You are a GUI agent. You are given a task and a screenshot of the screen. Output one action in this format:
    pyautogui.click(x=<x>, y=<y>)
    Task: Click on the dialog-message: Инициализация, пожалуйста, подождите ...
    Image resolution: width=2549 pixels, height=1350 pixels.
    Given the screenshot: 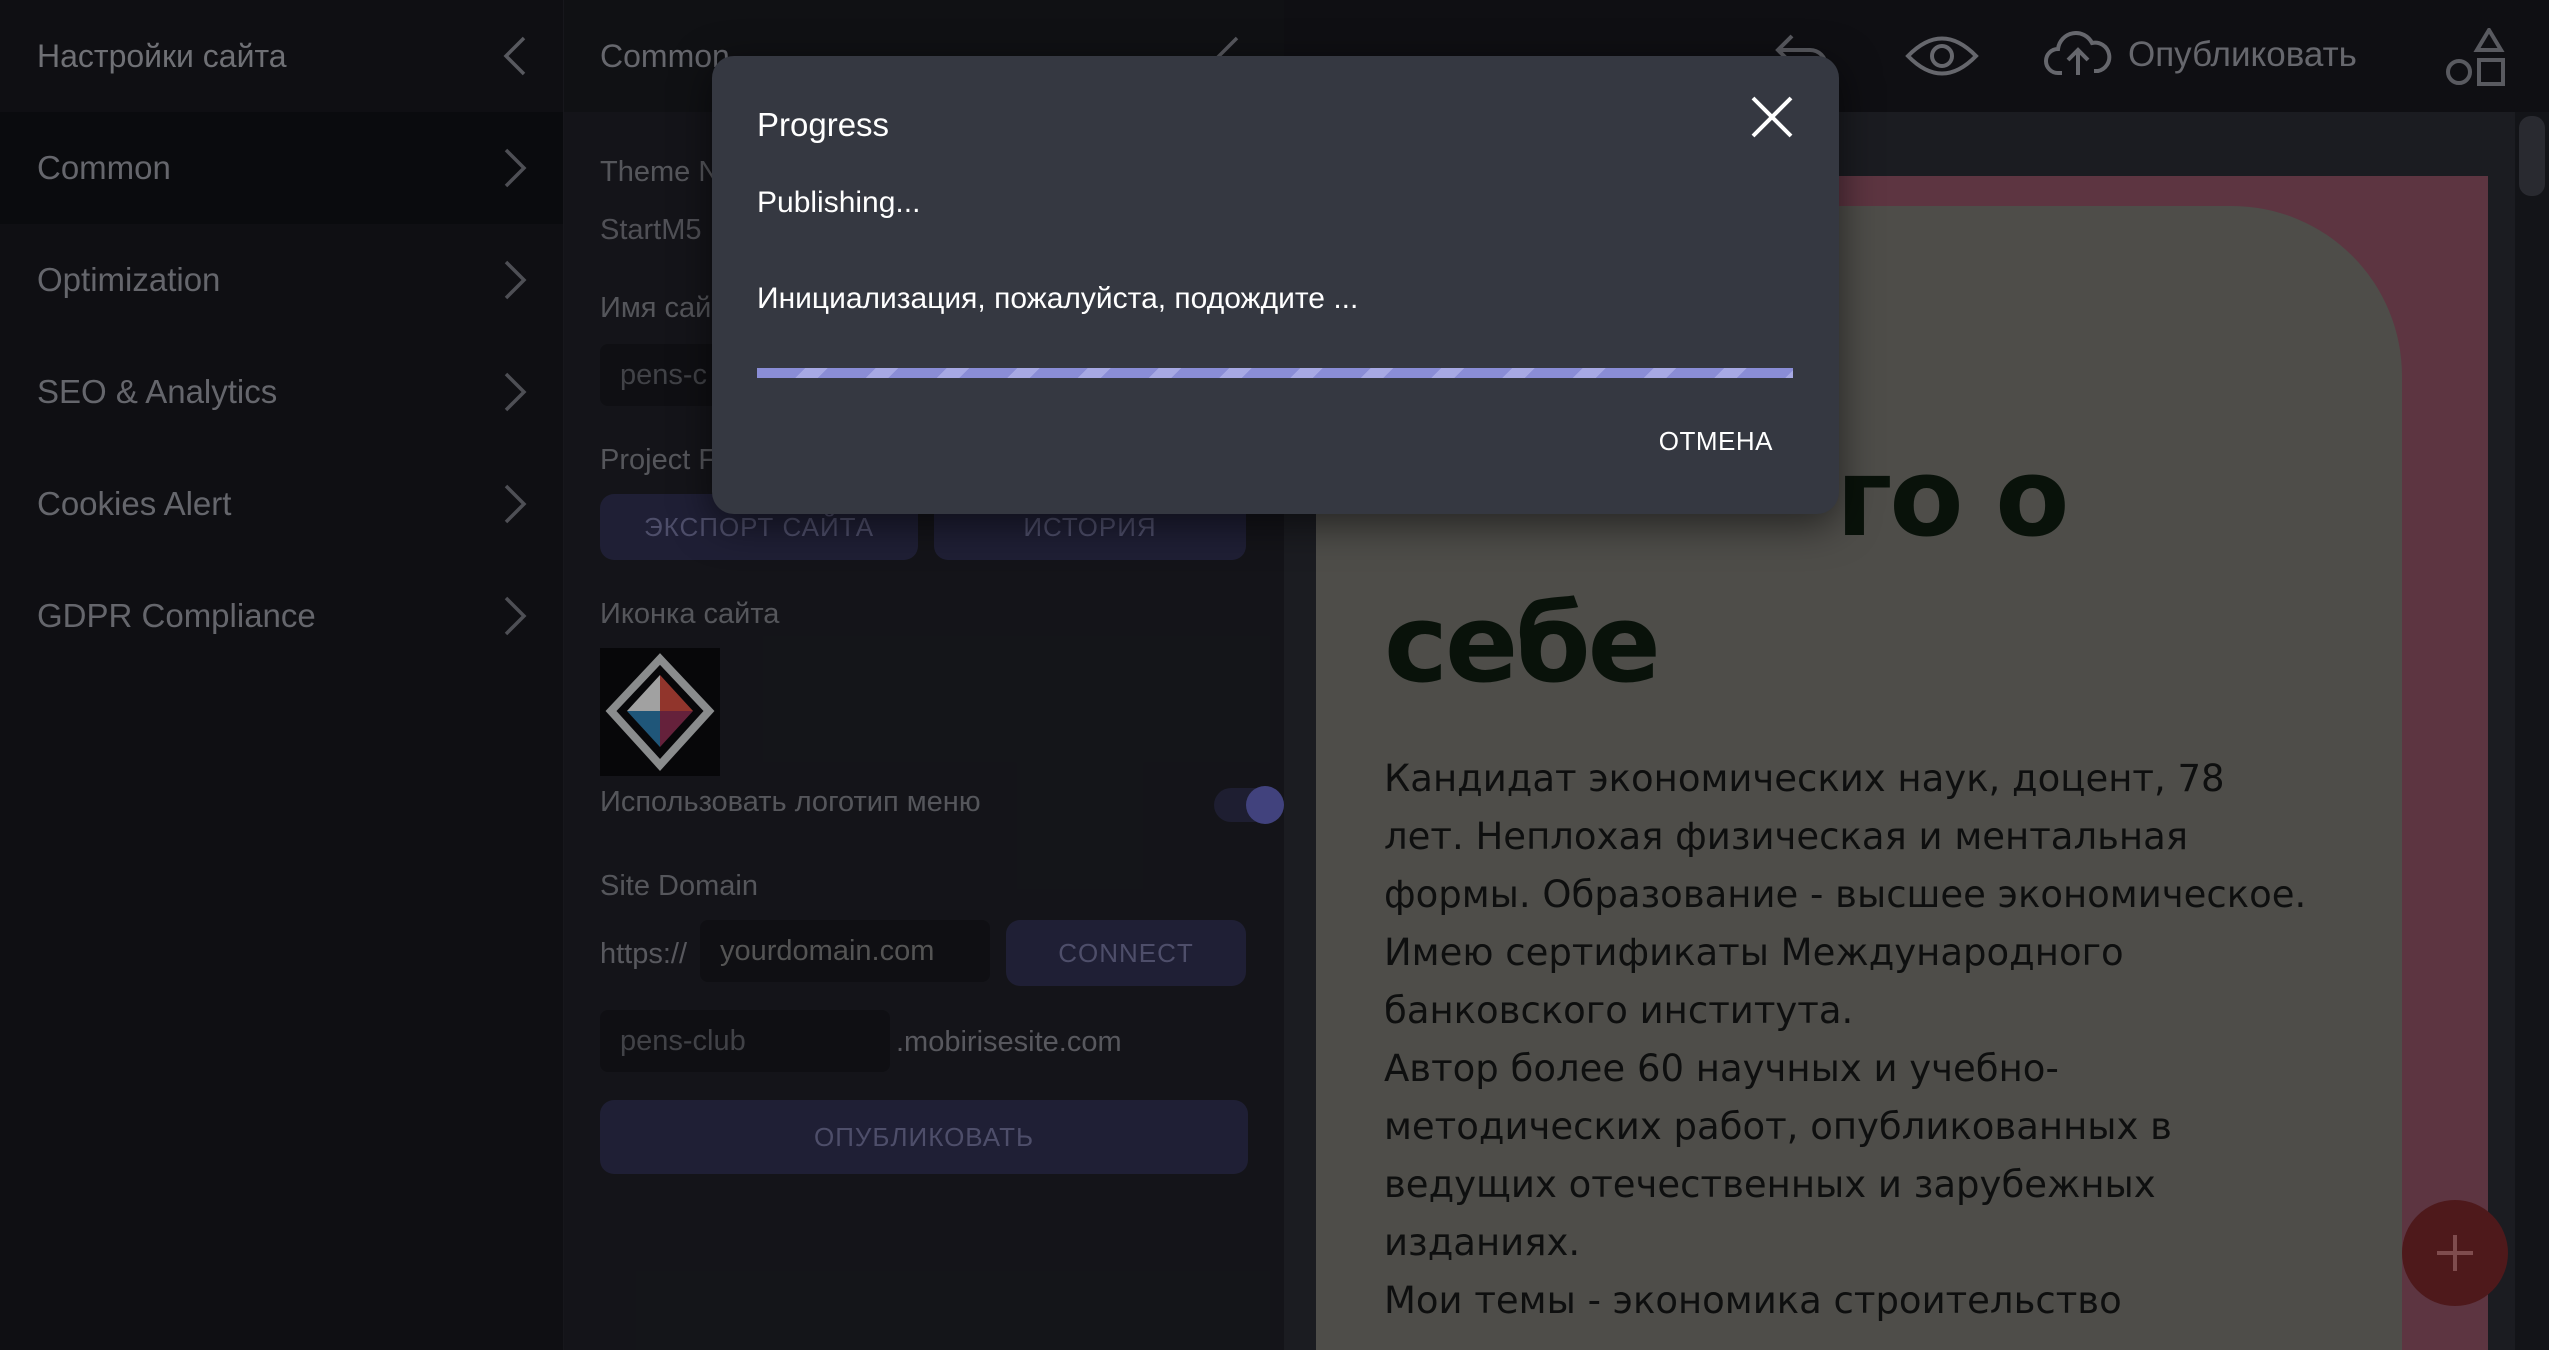 What is the action you would take?
    pyautogui.click(x=1058, y=298)
    